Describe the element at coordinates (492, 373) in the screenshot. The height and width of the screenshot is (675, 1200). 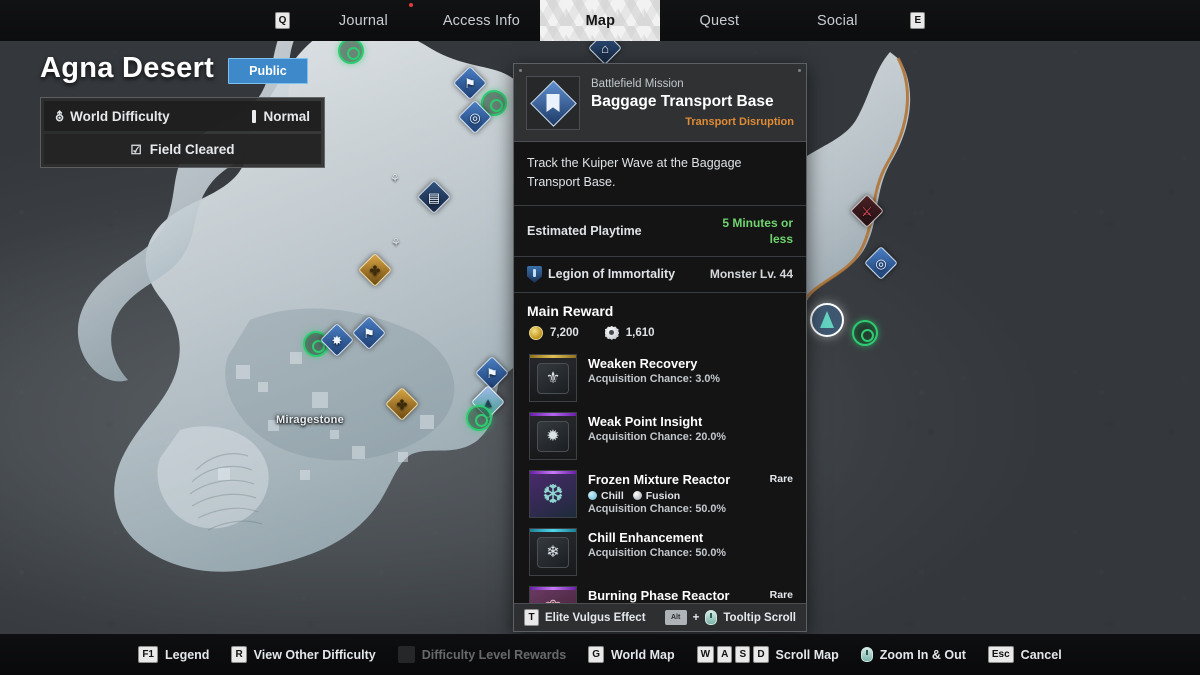
I see `map-marker-mission-selected: ⚑` at that location.